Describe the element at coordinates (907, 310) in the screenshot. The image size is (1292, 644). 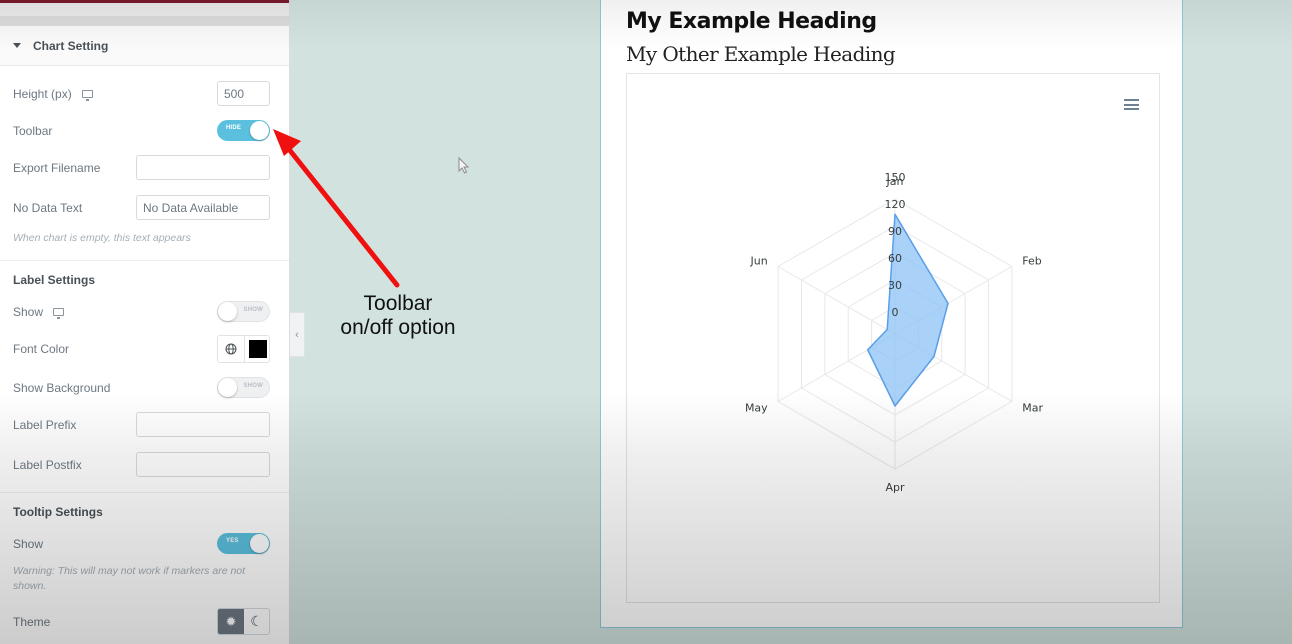
I see `series-area` at that location.